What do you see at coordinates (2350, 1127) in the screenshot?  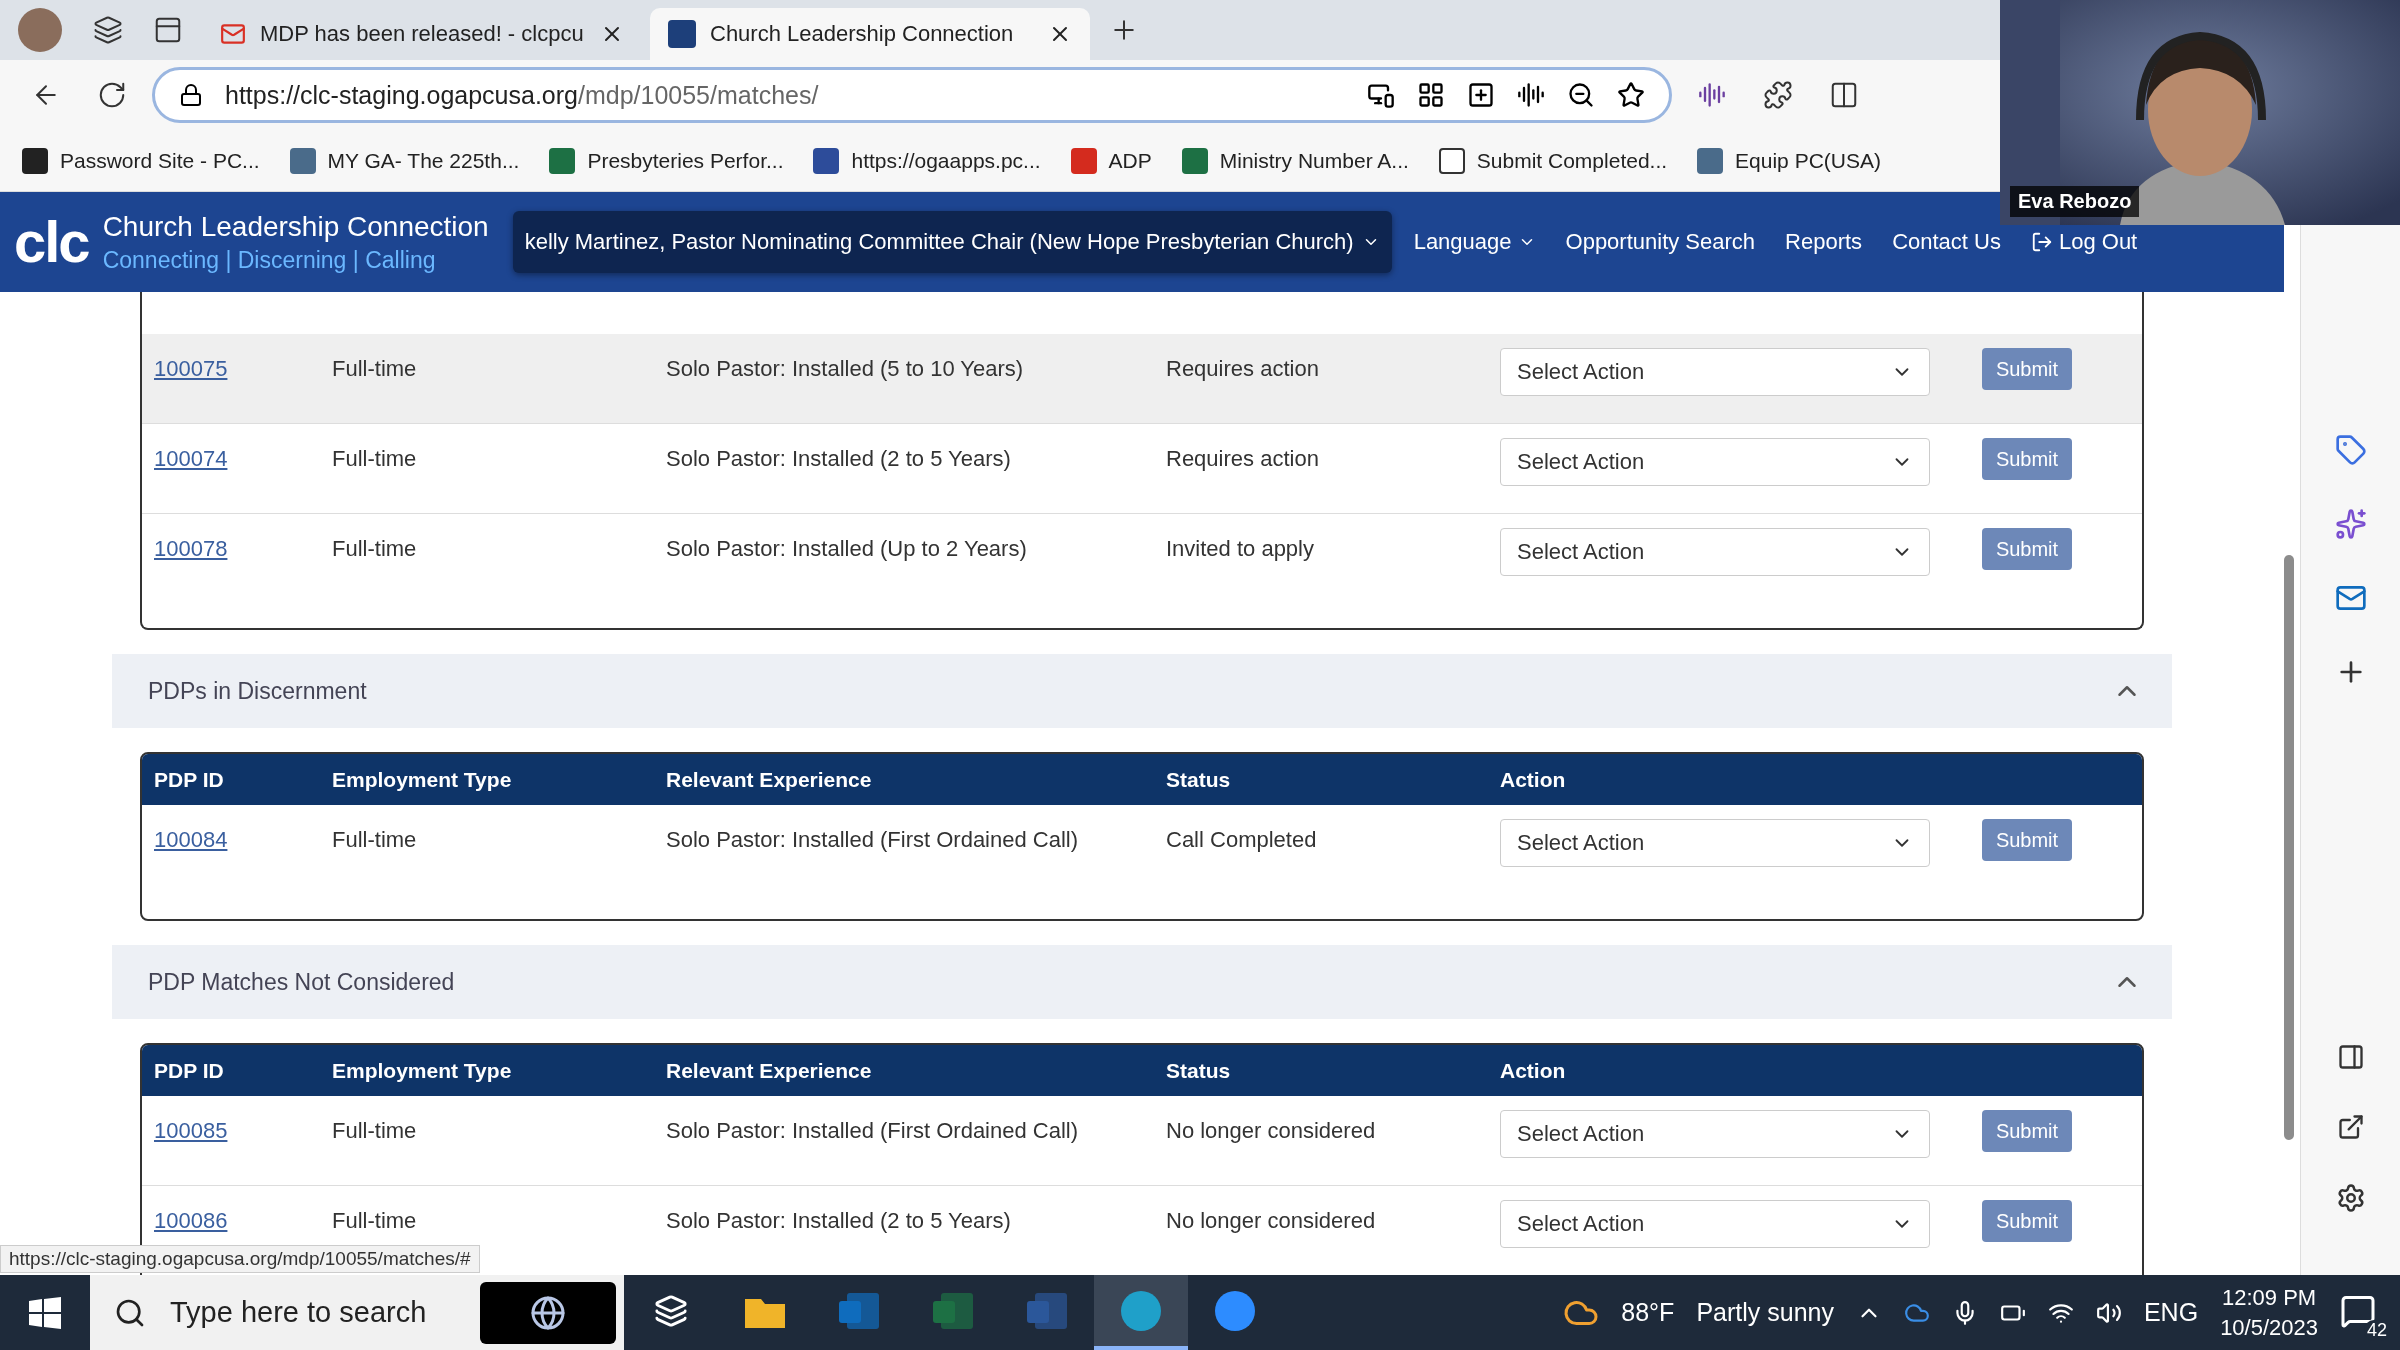 I see `external-link-icon` at bounding box center [2350, 1127].